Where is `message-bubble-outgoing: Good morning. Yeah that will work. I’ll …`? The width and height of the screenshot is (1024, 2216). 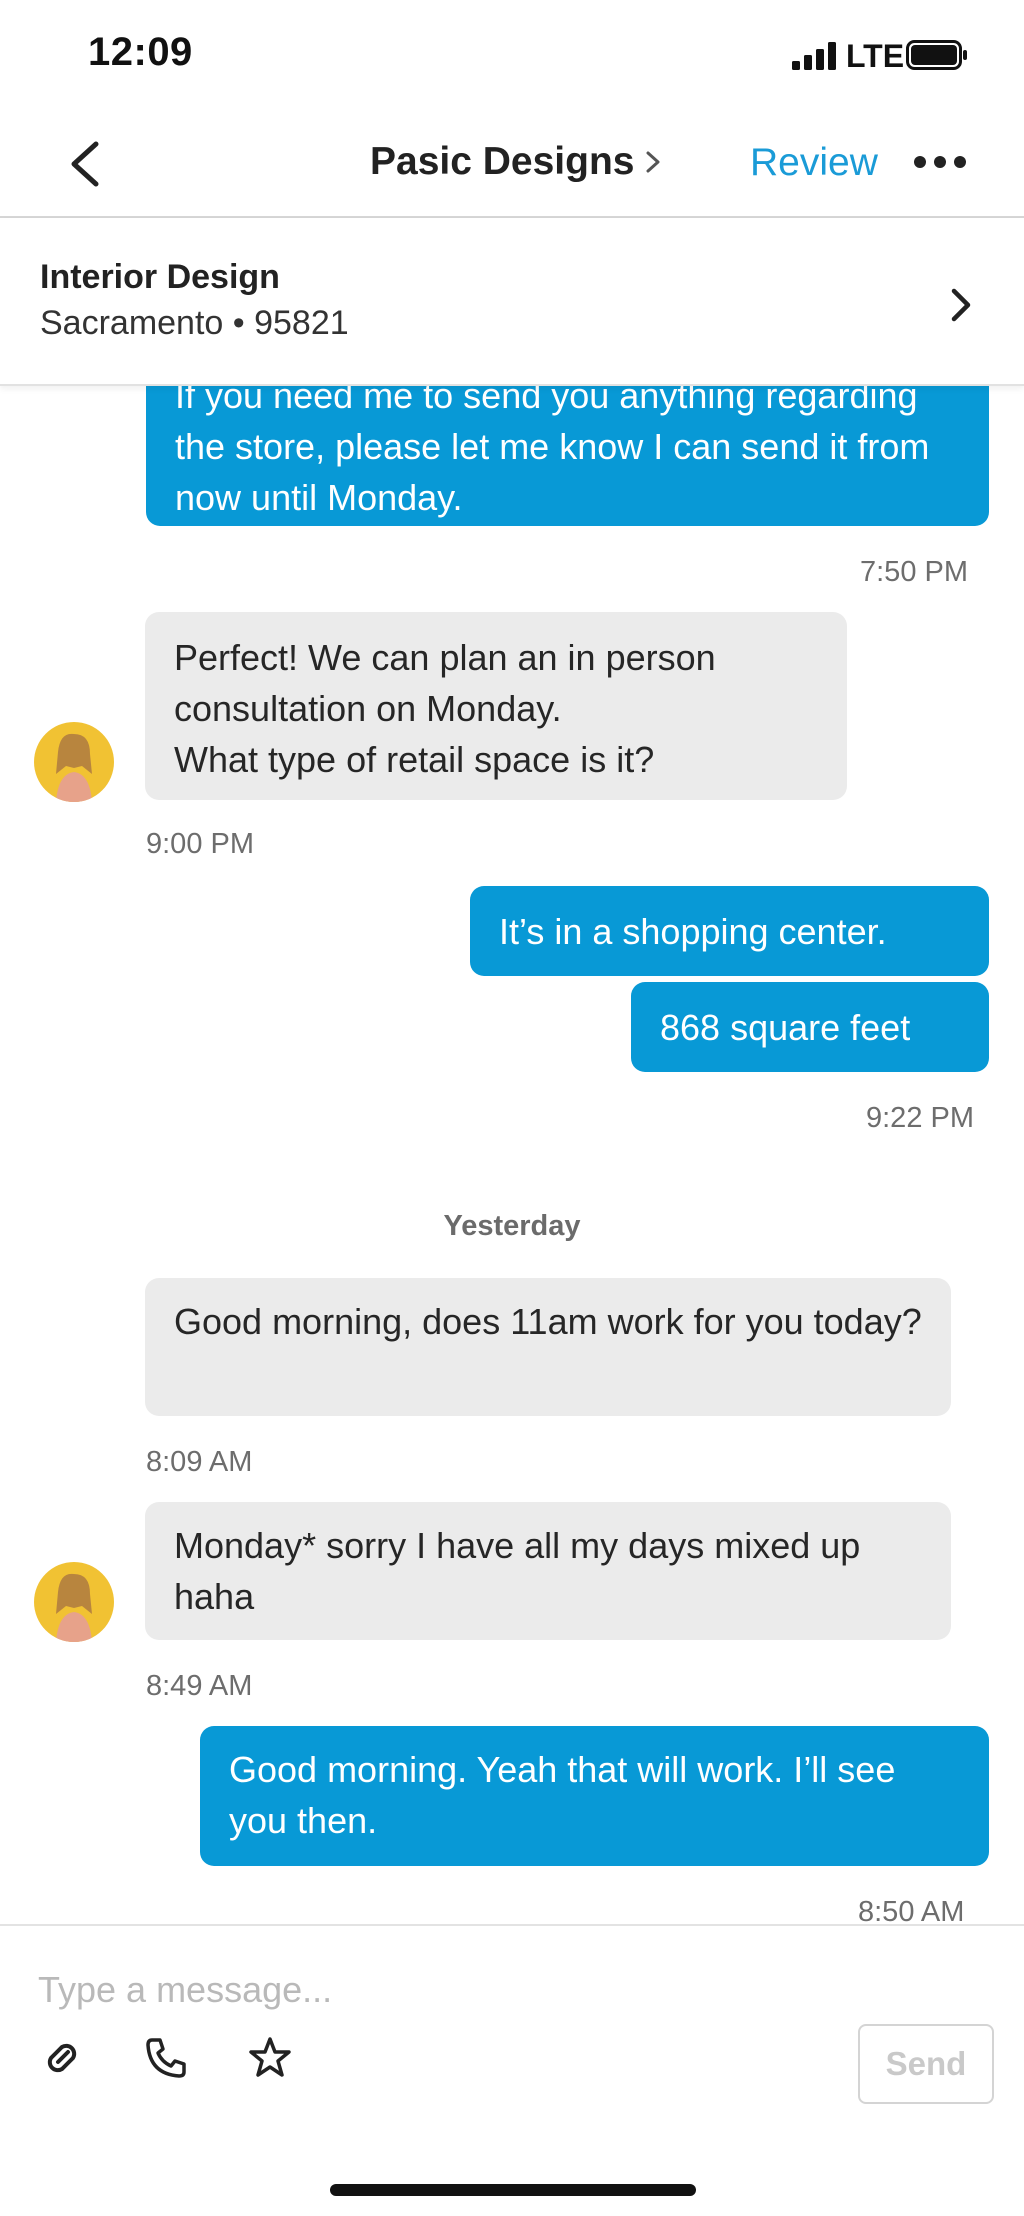
message-bubble-outgoing: Good morning. Yeah that will work. I’ll … is located at coordinates (594, 1796).